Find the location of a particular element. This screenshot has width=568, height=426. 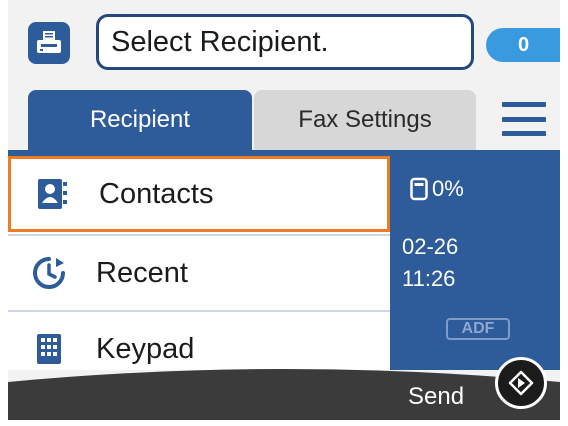

recipient-count-value: 0 is located at coordinates (524, 44).